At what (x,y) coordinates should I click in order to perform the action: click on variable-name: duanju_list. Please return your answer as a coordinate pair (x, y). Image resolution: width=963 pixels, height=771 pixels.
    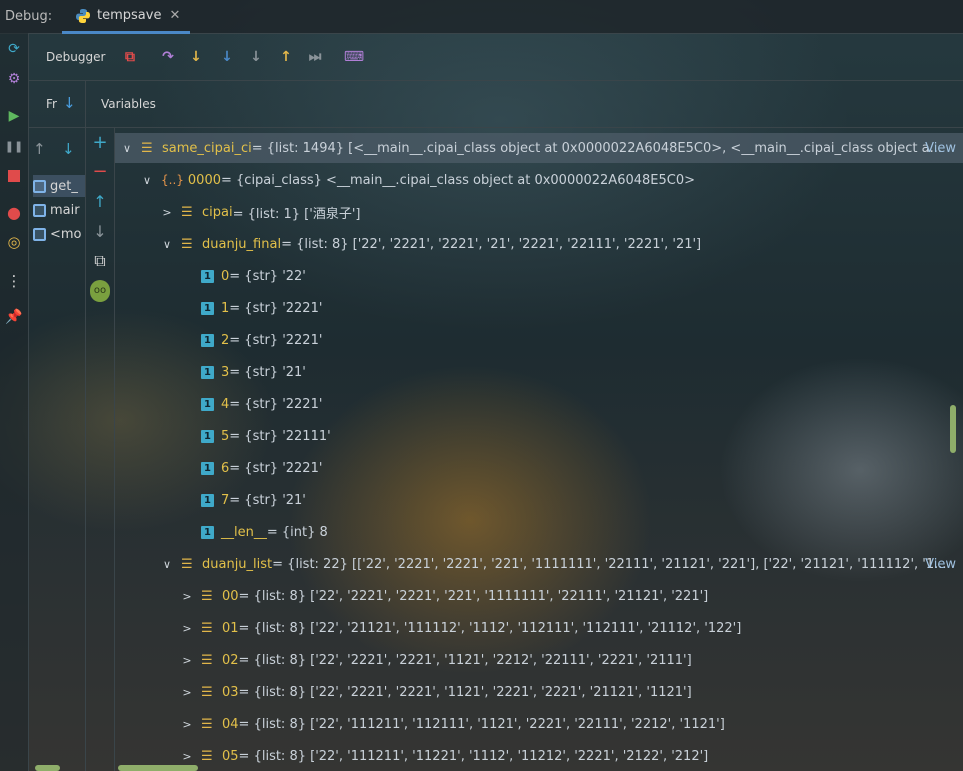
    Looking at the image, I should click on (237, 564).